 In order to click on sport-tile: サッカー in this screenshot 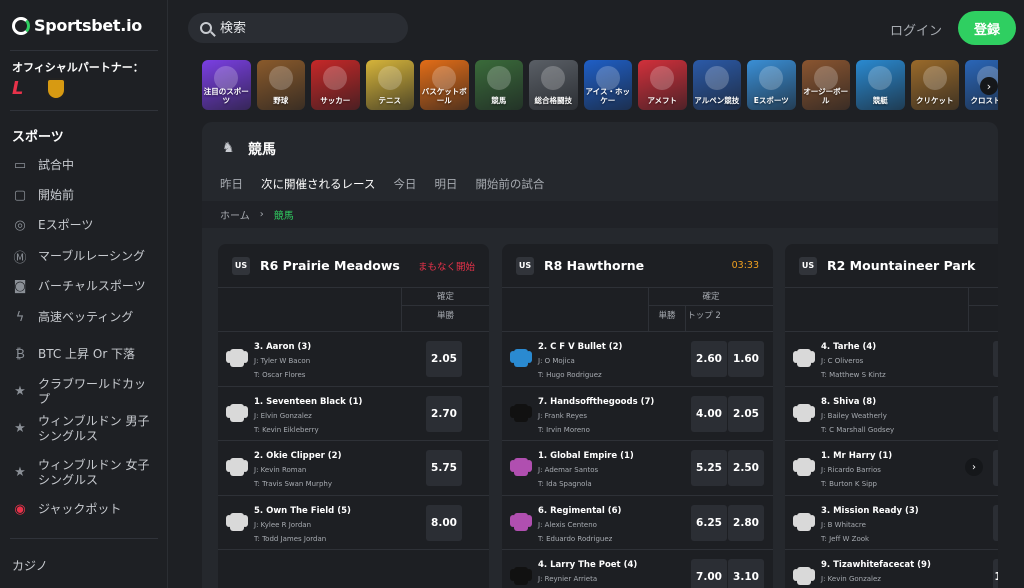, I will do `click(335, 85)`.